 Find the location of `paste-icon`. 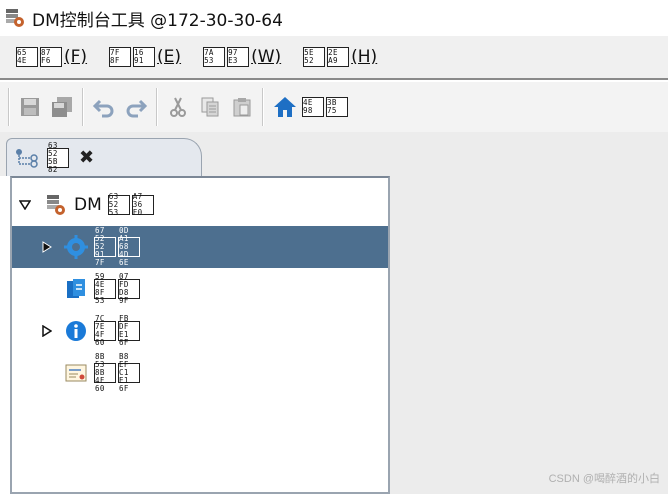

paste-icon is located at coordinates (242, 107).